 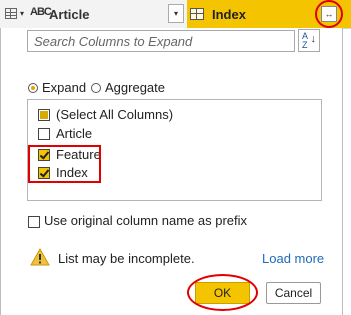 What do you see at coordinates (40, 257) in the screenshot?
I see `warning-triangle-icon` at bounding box center [40, 257].